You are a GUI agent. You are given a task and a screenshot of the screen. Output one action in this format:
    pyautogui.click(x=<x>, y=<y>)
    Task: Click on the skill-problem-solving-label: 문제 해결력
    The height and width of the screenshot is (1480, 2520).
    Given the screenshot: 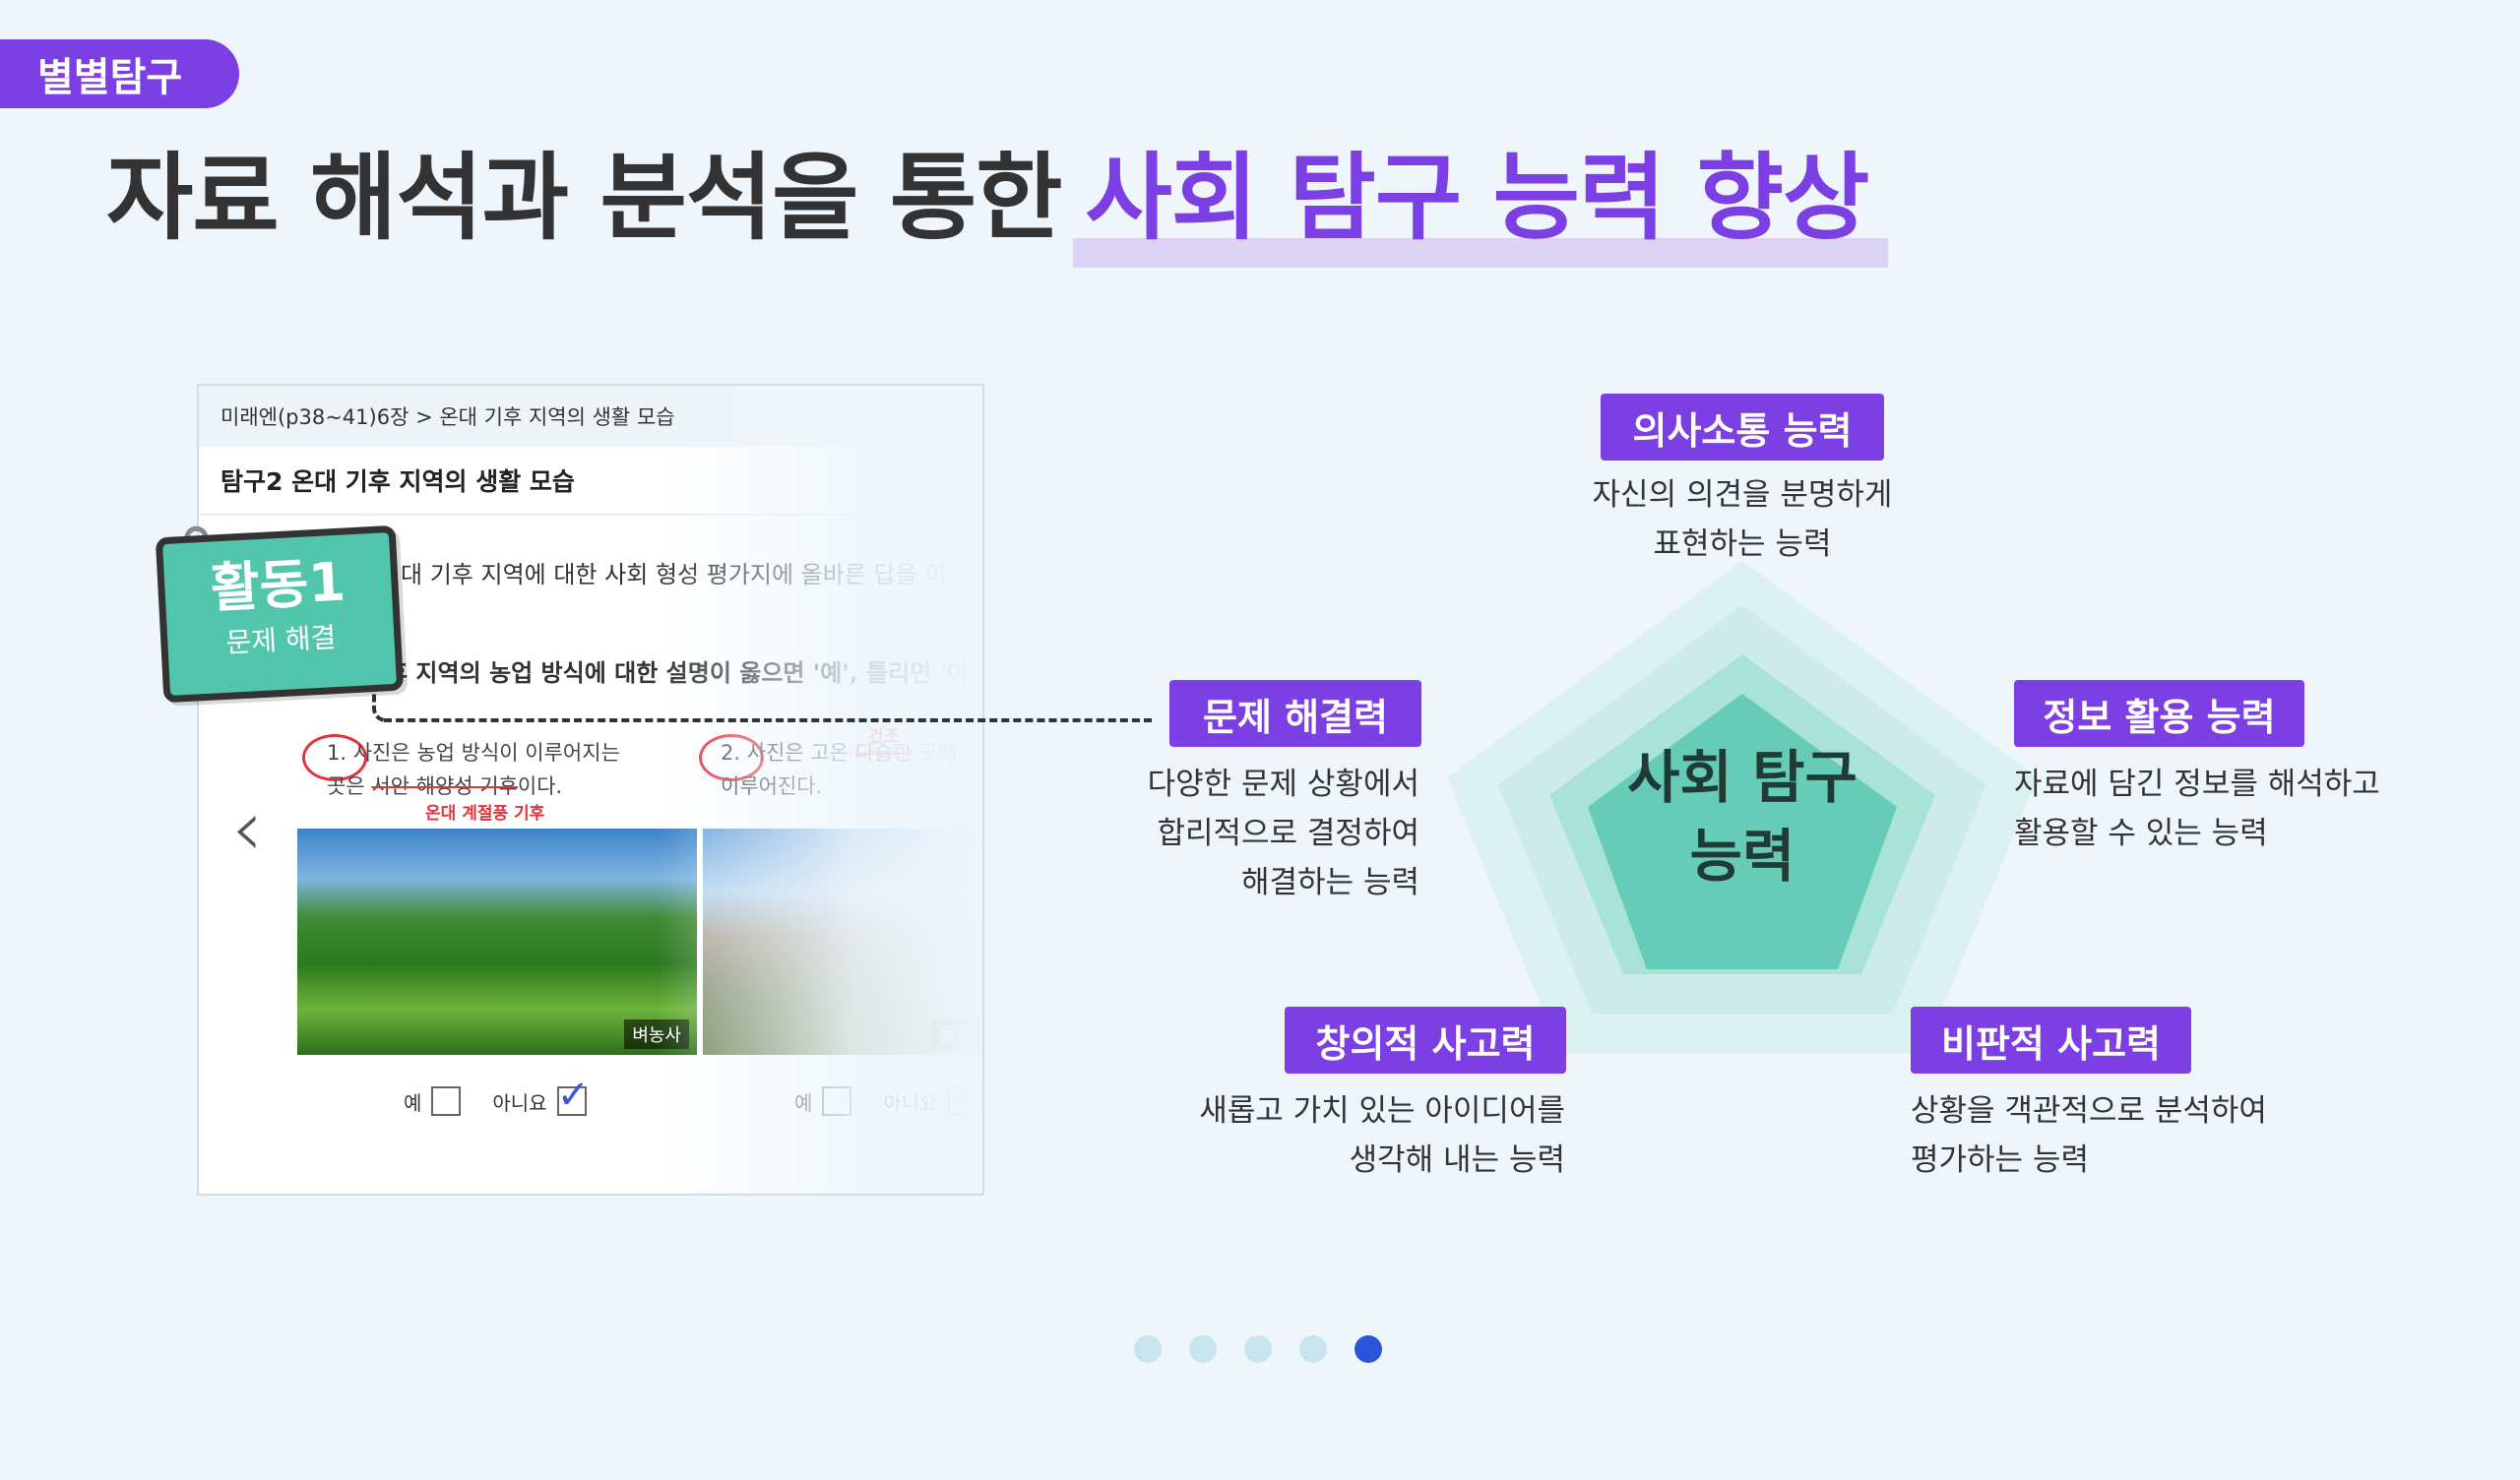 What is the action you would take?
    pyautogui.click(x=1295, y=713)
    